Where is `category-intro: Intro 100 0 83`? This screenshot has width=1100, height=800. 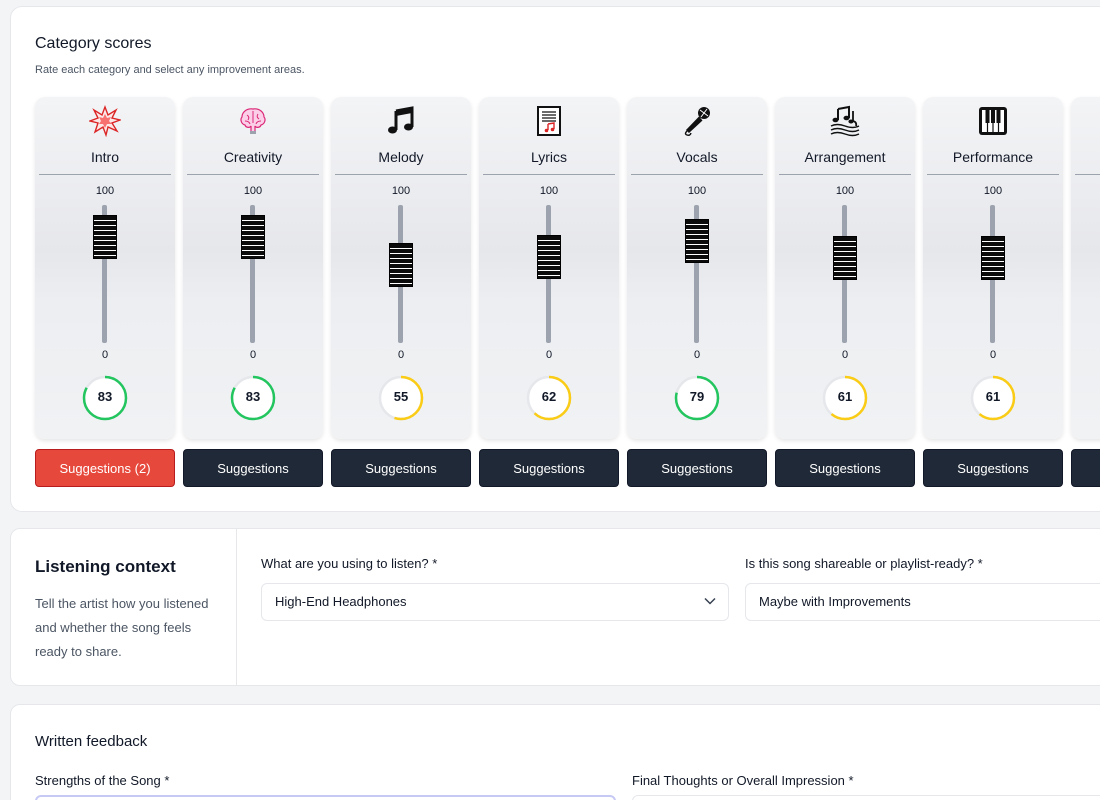
category-intro: Intro 100 0 83 is located at coordinates (105, 268).